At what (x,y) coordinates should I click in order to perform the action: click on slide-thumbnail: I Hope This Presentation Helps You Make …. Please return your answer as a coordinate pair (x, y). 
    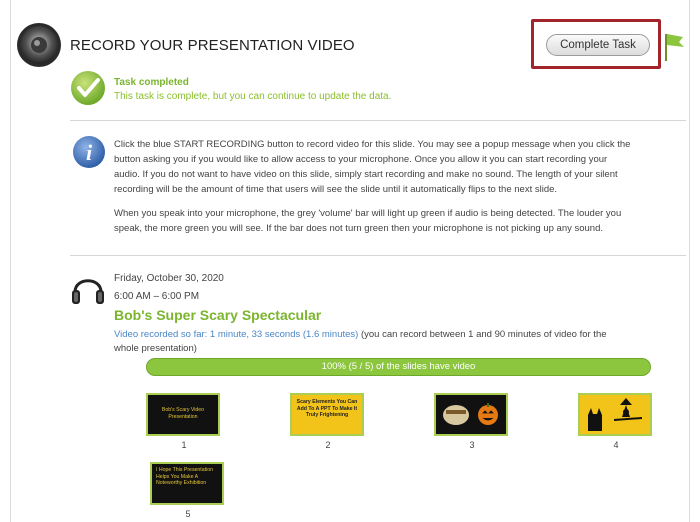
    Looking at the image, I should click on (187, 483).